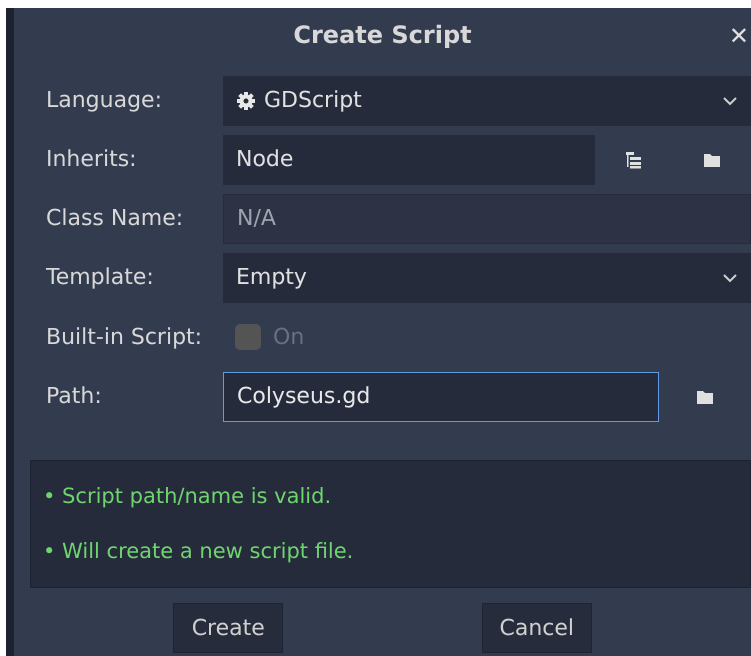 The image size is (751, 656). Describe the element at coordinates (91, 160) in the screenshot. I see `field-label: Inherits:` at that location.